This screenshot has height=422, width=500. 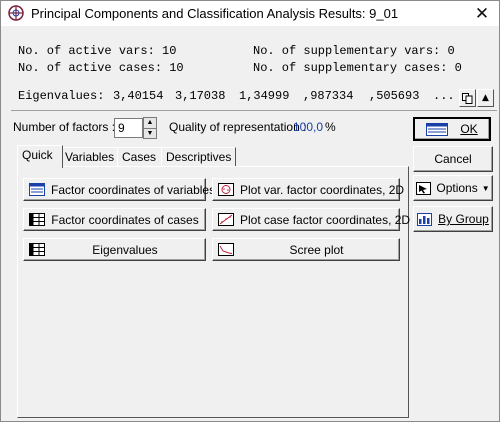 I want to click on case-plot-icon, so click(x=226, y=219).